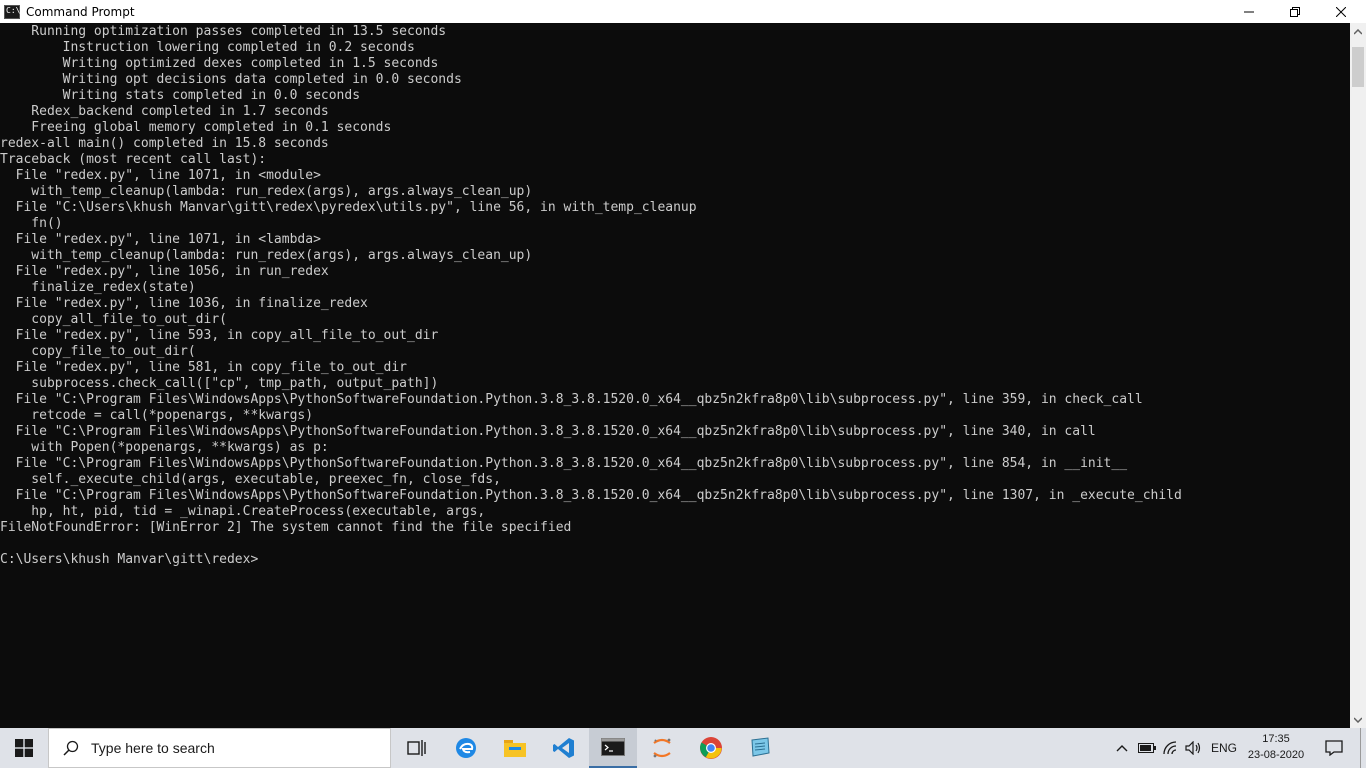 This screenshot has width=1366, height=768. I want to click on scroll-up-button, so click(1358, 31).